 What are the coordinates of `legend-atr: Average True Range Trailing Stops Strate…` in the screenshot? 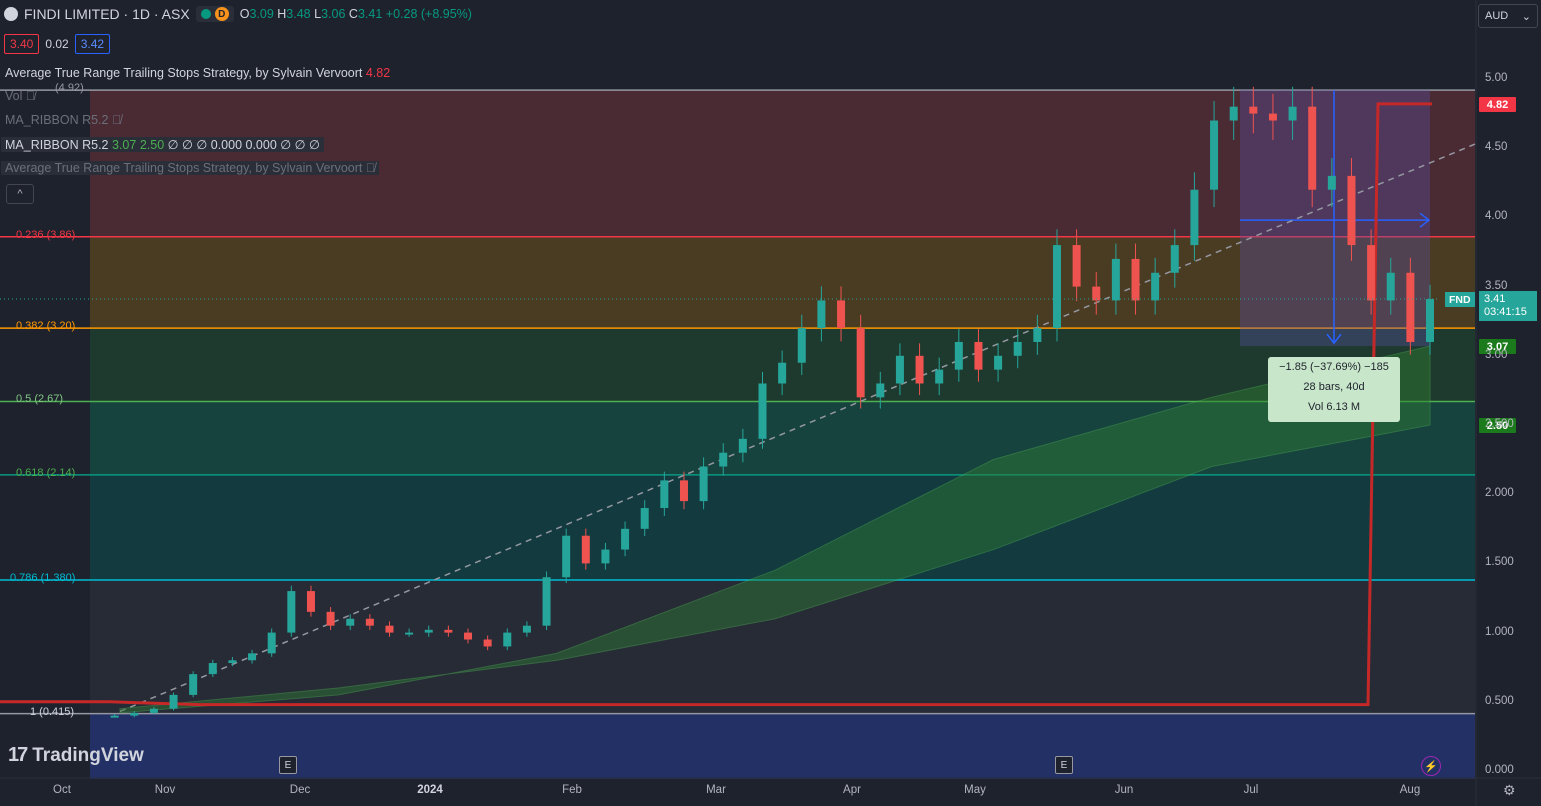 It's located at (197, 73).